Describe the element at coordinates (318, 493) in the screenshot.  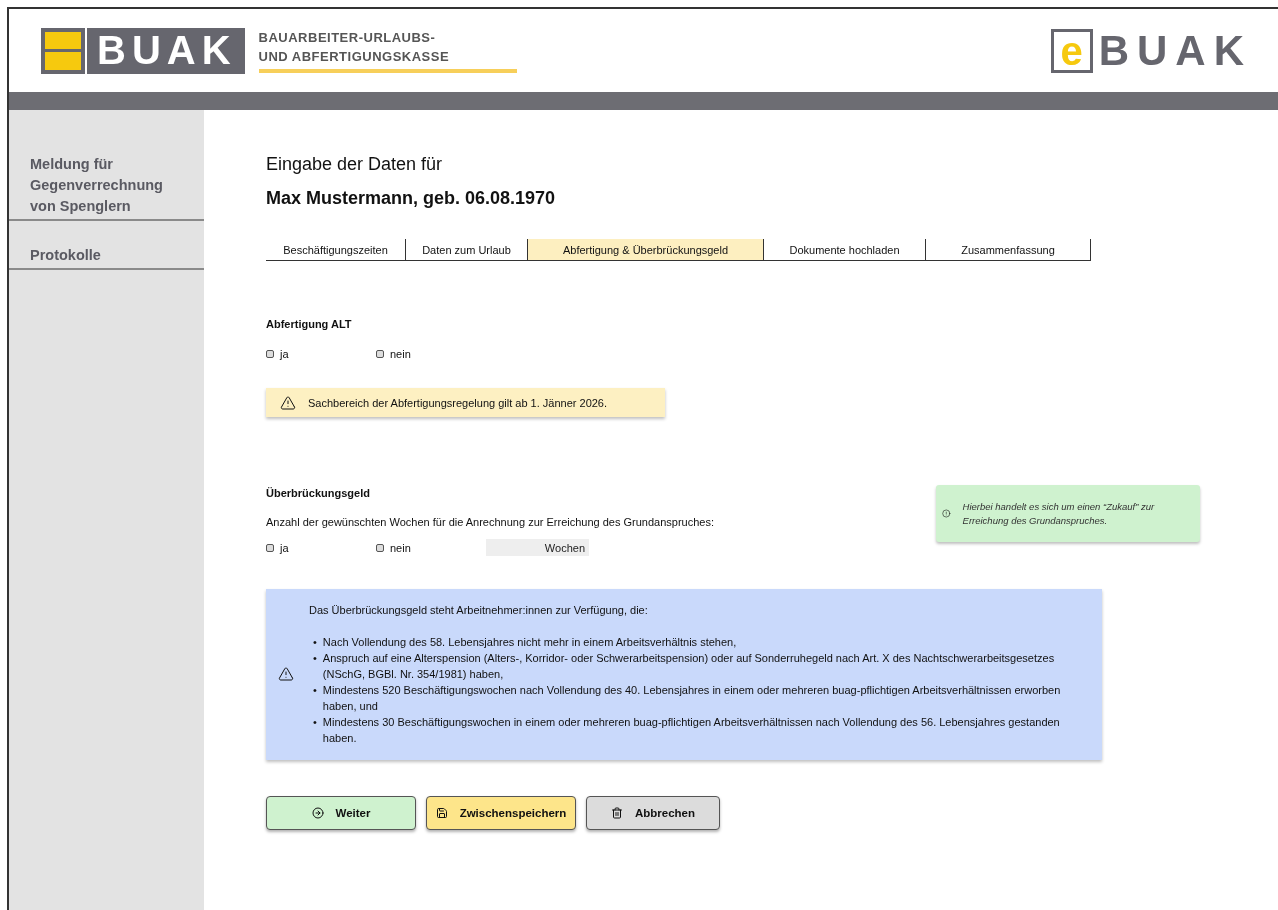
I see `section-heading: Überbrückungsgeld` at that location.